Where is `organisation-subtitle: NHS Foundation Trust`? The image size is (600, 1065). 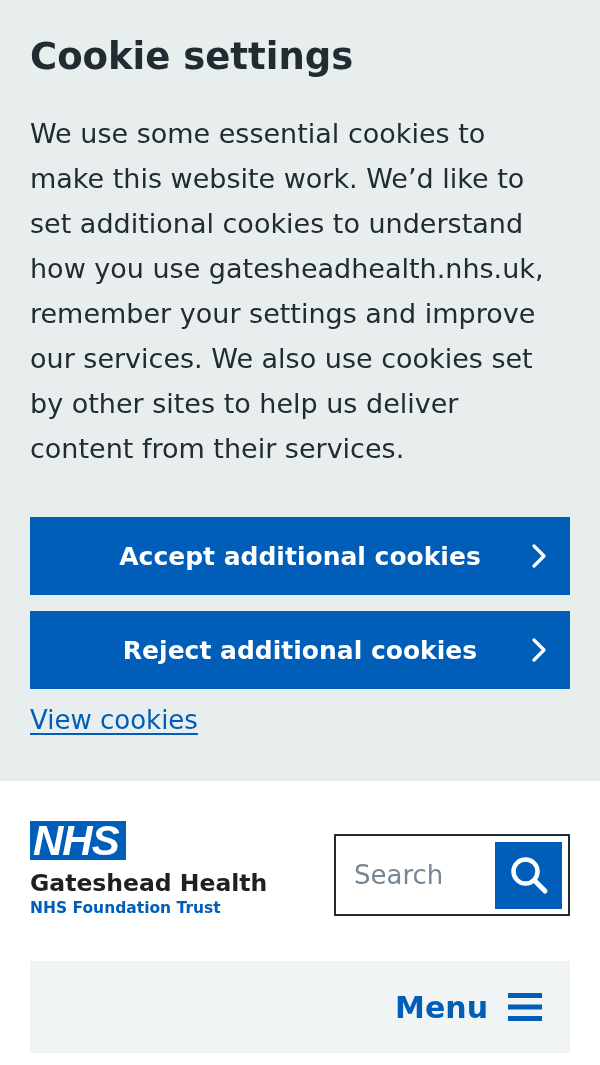 organisation-subtitle: NHS Foundation Trust is located at coordinates (125, 908).